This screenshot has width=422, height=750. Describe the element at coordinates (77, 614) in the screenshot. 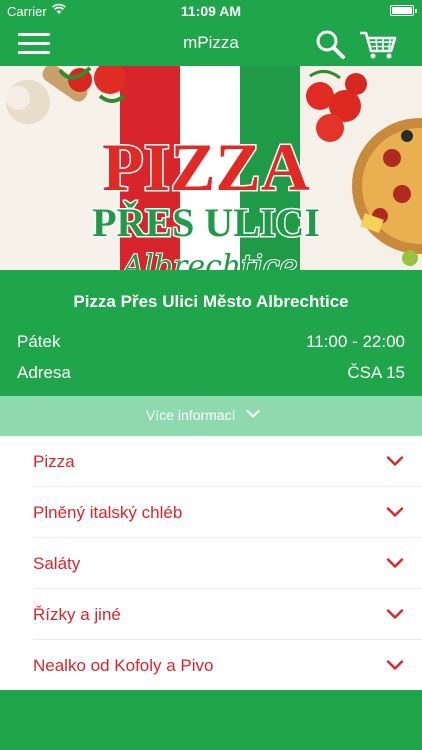

I see `category-label: Řízky a jiné` at that location.